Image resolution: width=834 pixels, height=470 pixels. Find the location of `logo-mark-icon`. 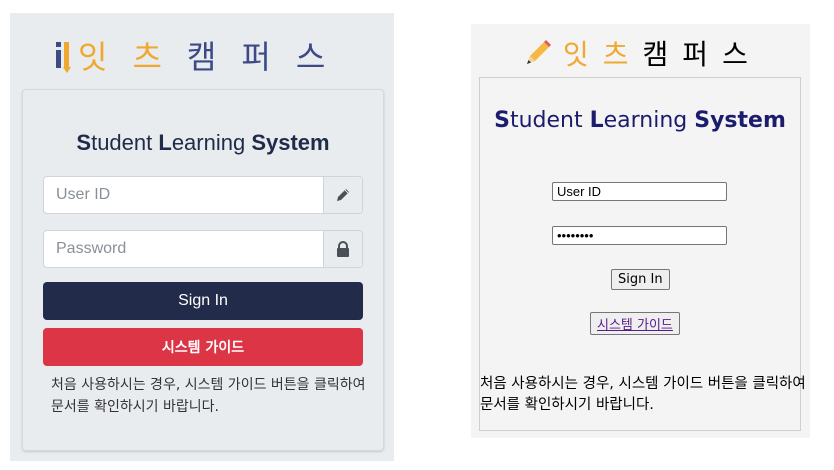

logo-mark-icon is located at coordinates (63, 55).